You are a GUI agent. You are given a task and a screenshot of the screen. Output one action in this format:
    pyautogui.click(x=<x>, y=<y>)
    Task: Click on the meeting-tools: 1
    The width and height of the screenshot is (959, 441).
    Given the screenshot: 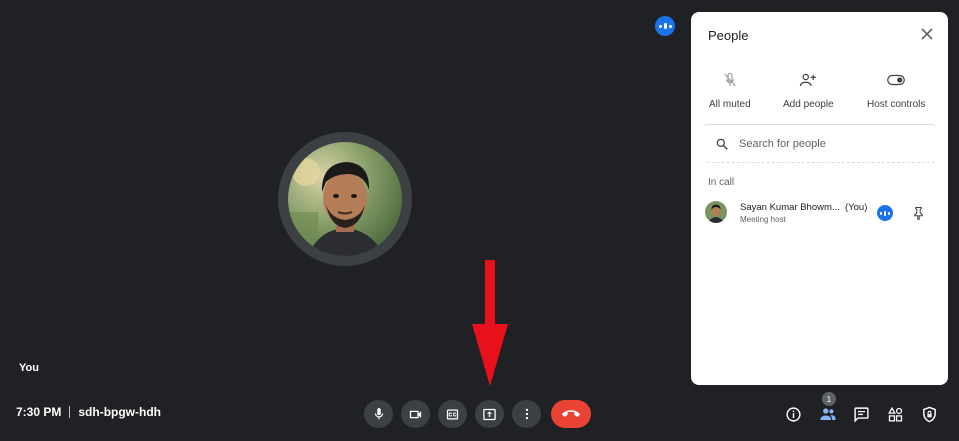 What is the action you would take?
    pyautogui.click(x=861, y=410)
    